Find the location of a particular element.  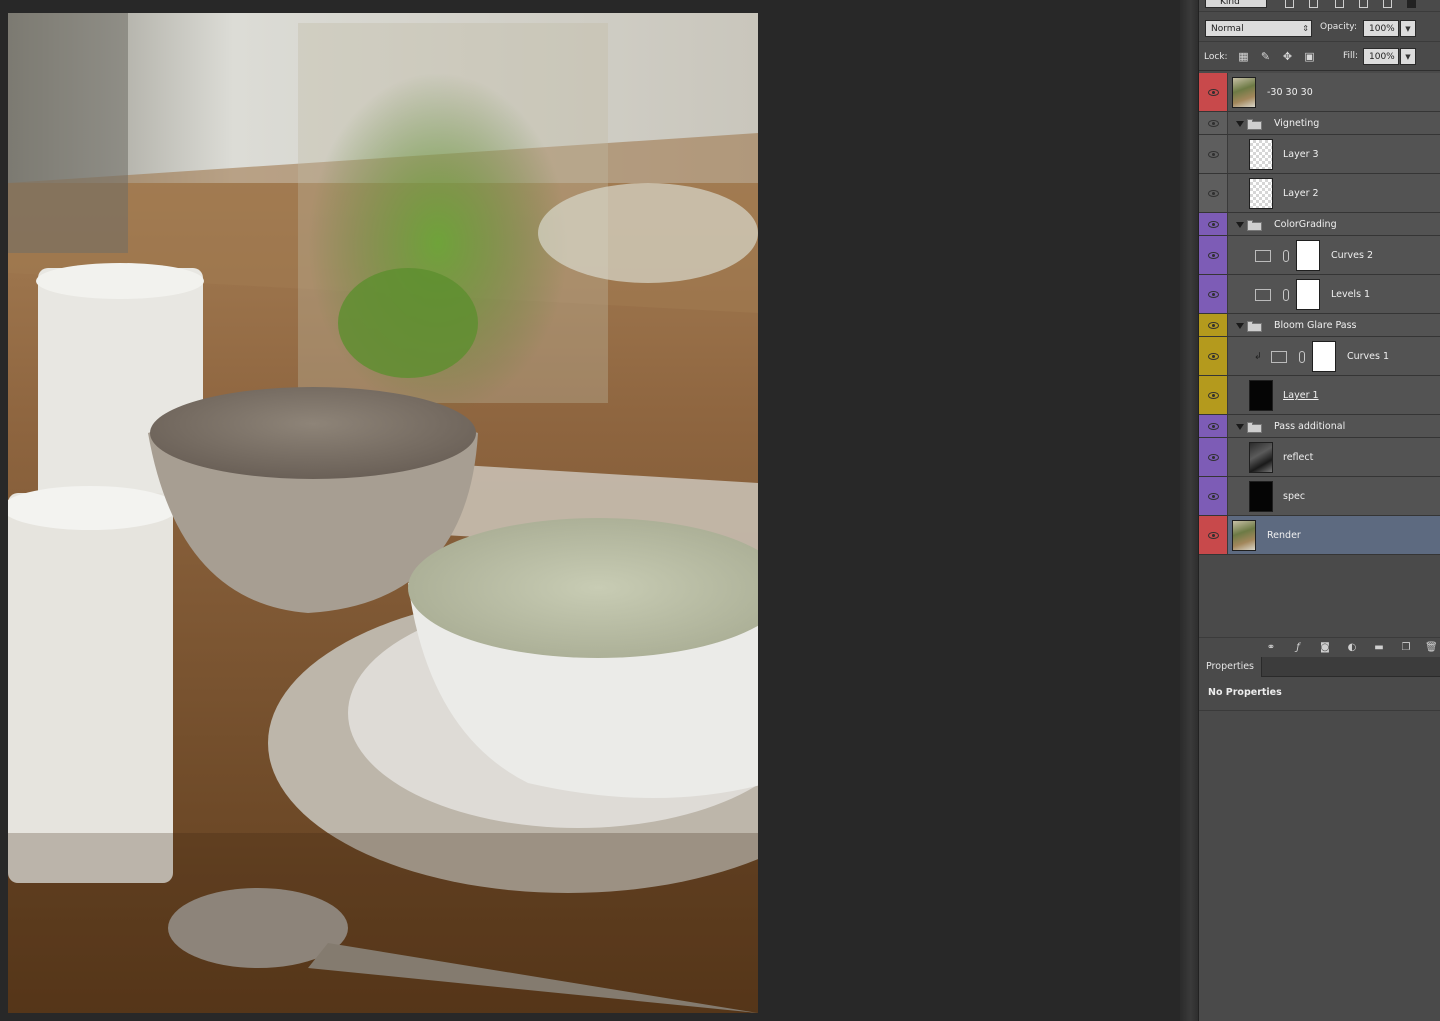

folder-icon: ▬ is located at coordinates (1379, 647).